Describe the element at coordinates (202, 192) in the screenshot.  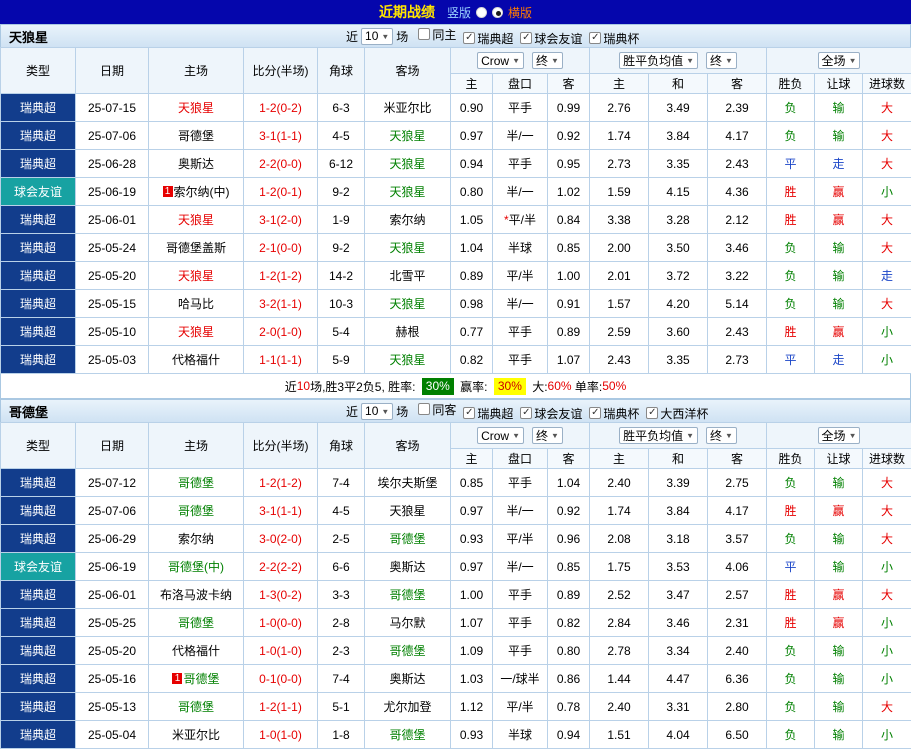
I see `home-team-name: 索尔纳(中)` at that location.